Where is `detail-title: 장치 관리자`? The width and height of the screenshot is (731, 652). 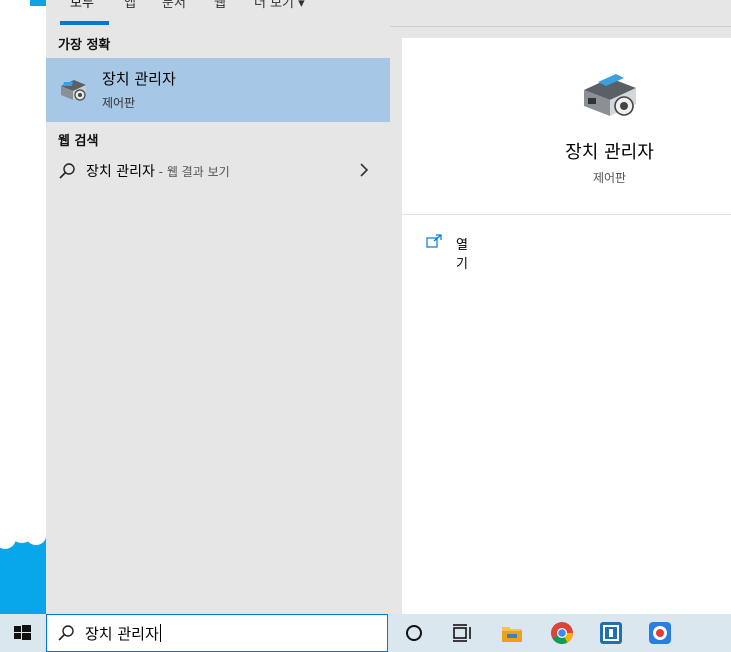 detail-title: 장치 관리자 is located at coordinates (609, 152).